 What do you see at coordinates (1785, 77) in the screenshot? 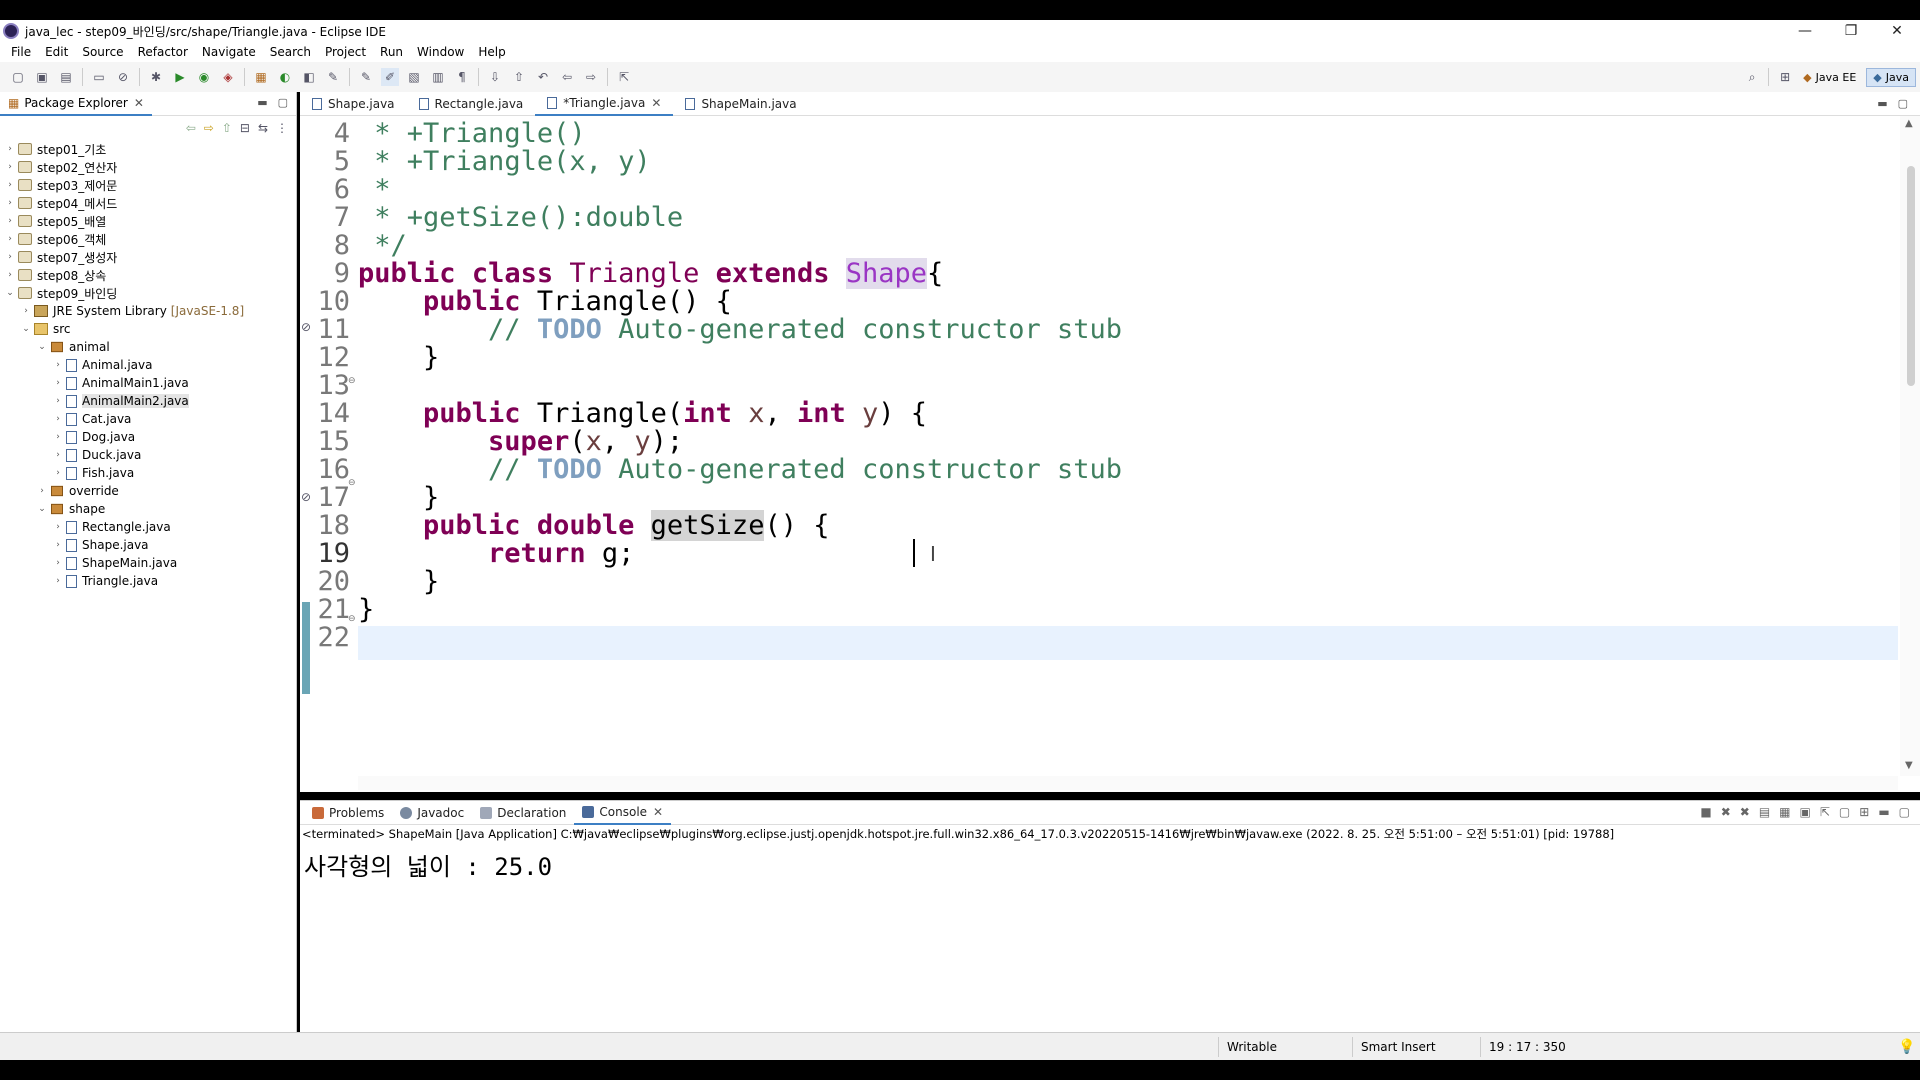
I see `open-perspective-icon: ⊞` at bounding box center [1785, 77].